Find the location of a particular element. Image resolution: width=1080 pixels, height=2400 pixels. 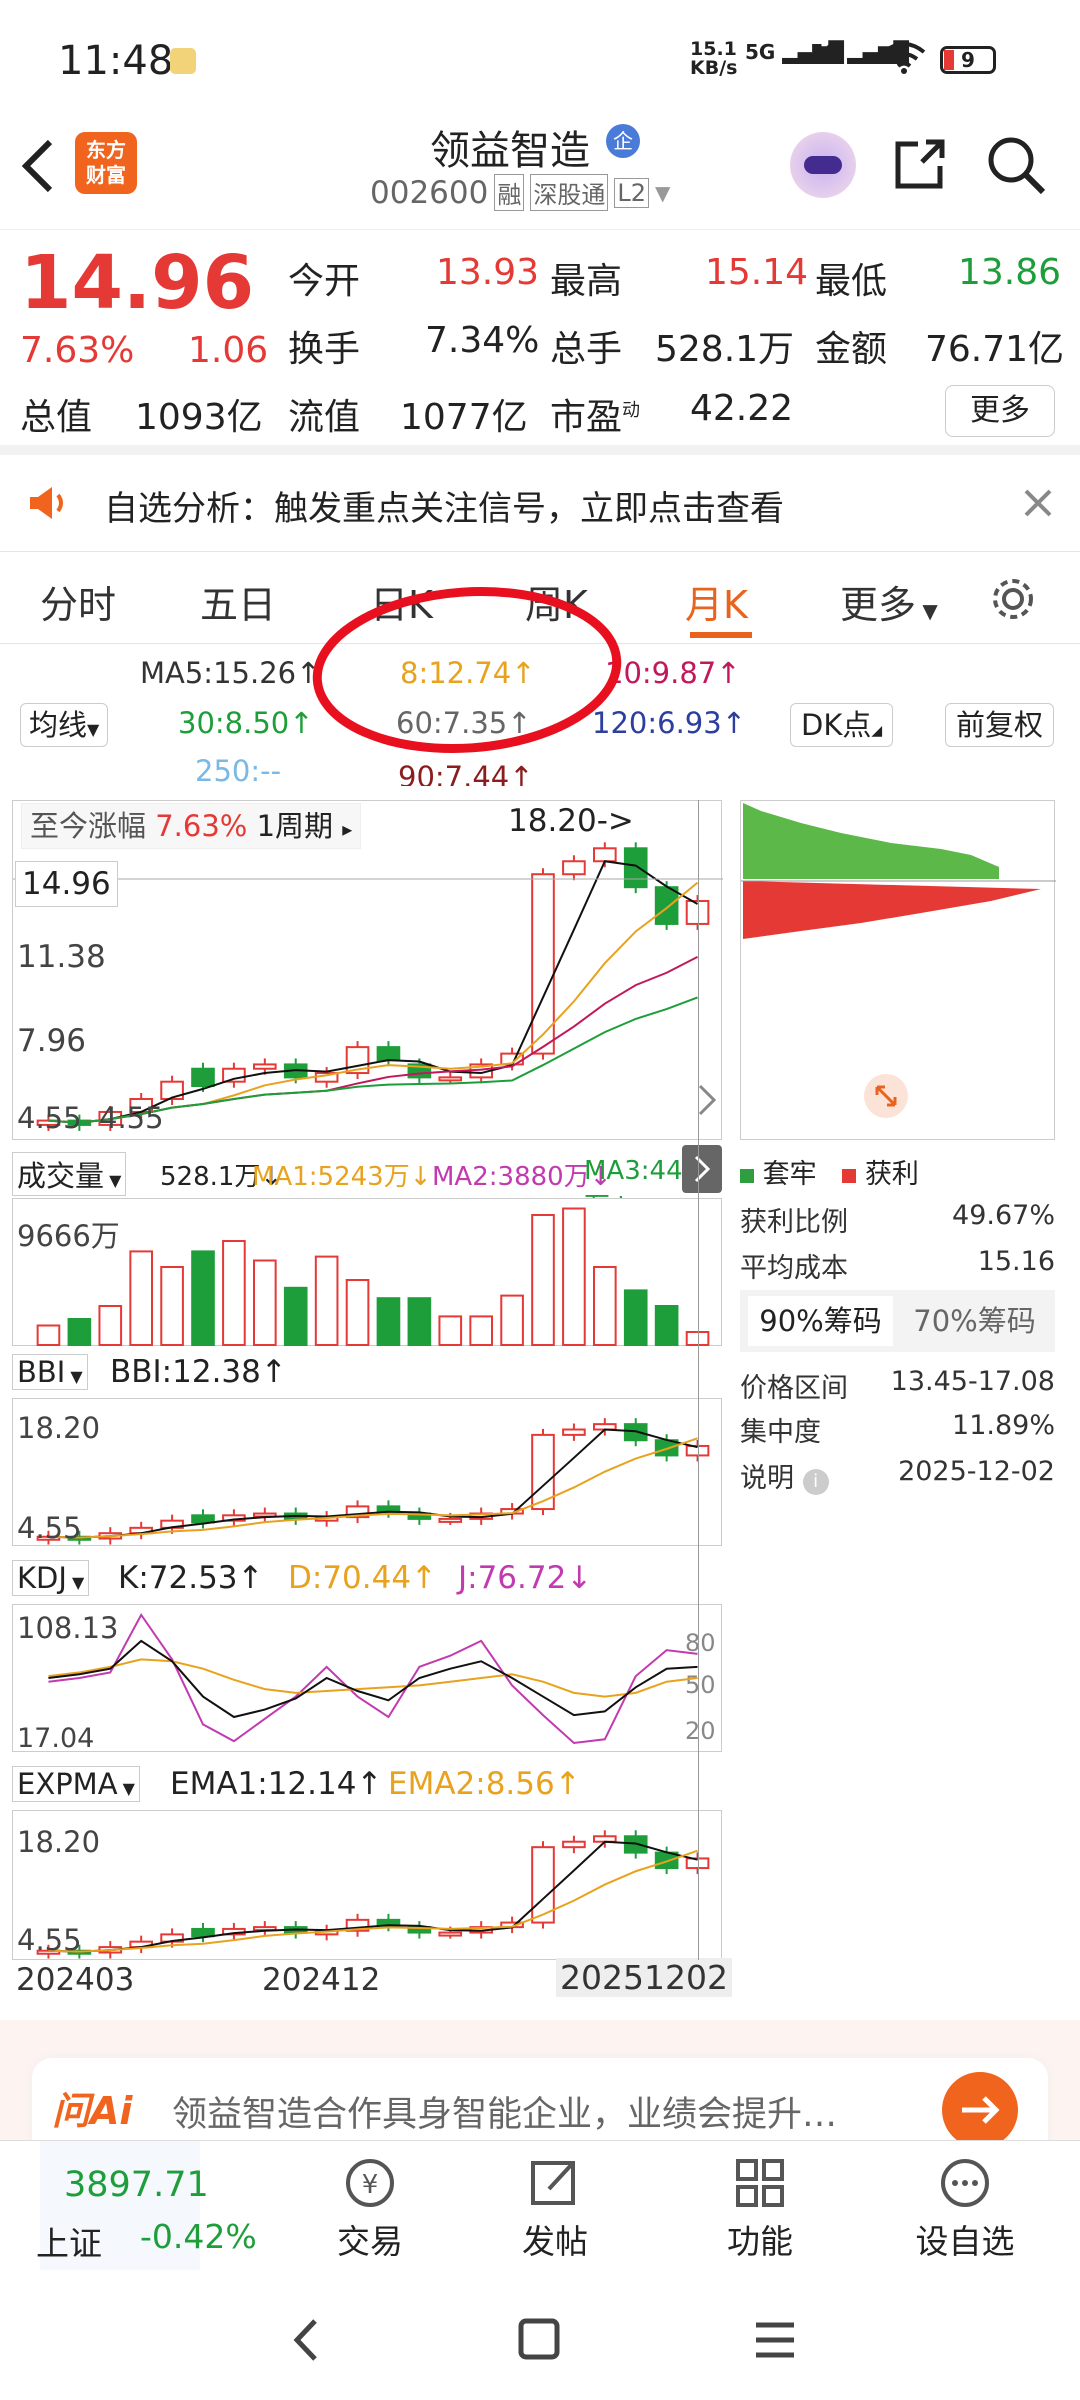

bbi-panel: 18.20 4.55 is located at coordinates (367, 1472).